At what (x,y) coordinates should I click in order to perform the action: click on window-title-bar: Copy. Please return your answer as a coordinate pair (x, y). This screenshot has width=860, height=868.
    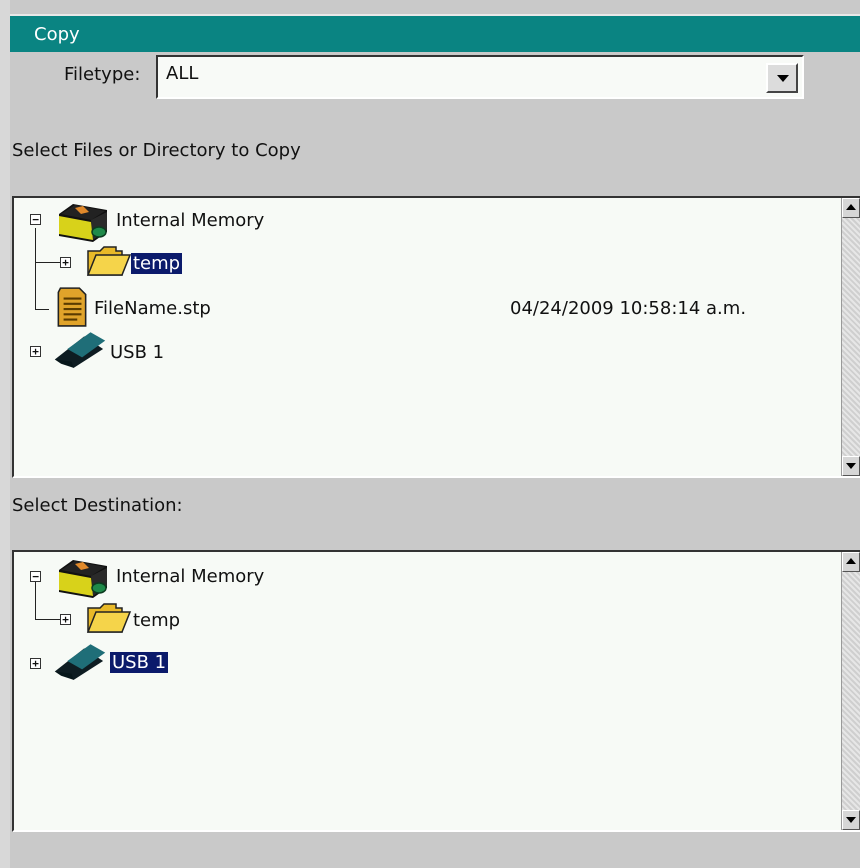
    Looking at the image, I should click on (435, 33).